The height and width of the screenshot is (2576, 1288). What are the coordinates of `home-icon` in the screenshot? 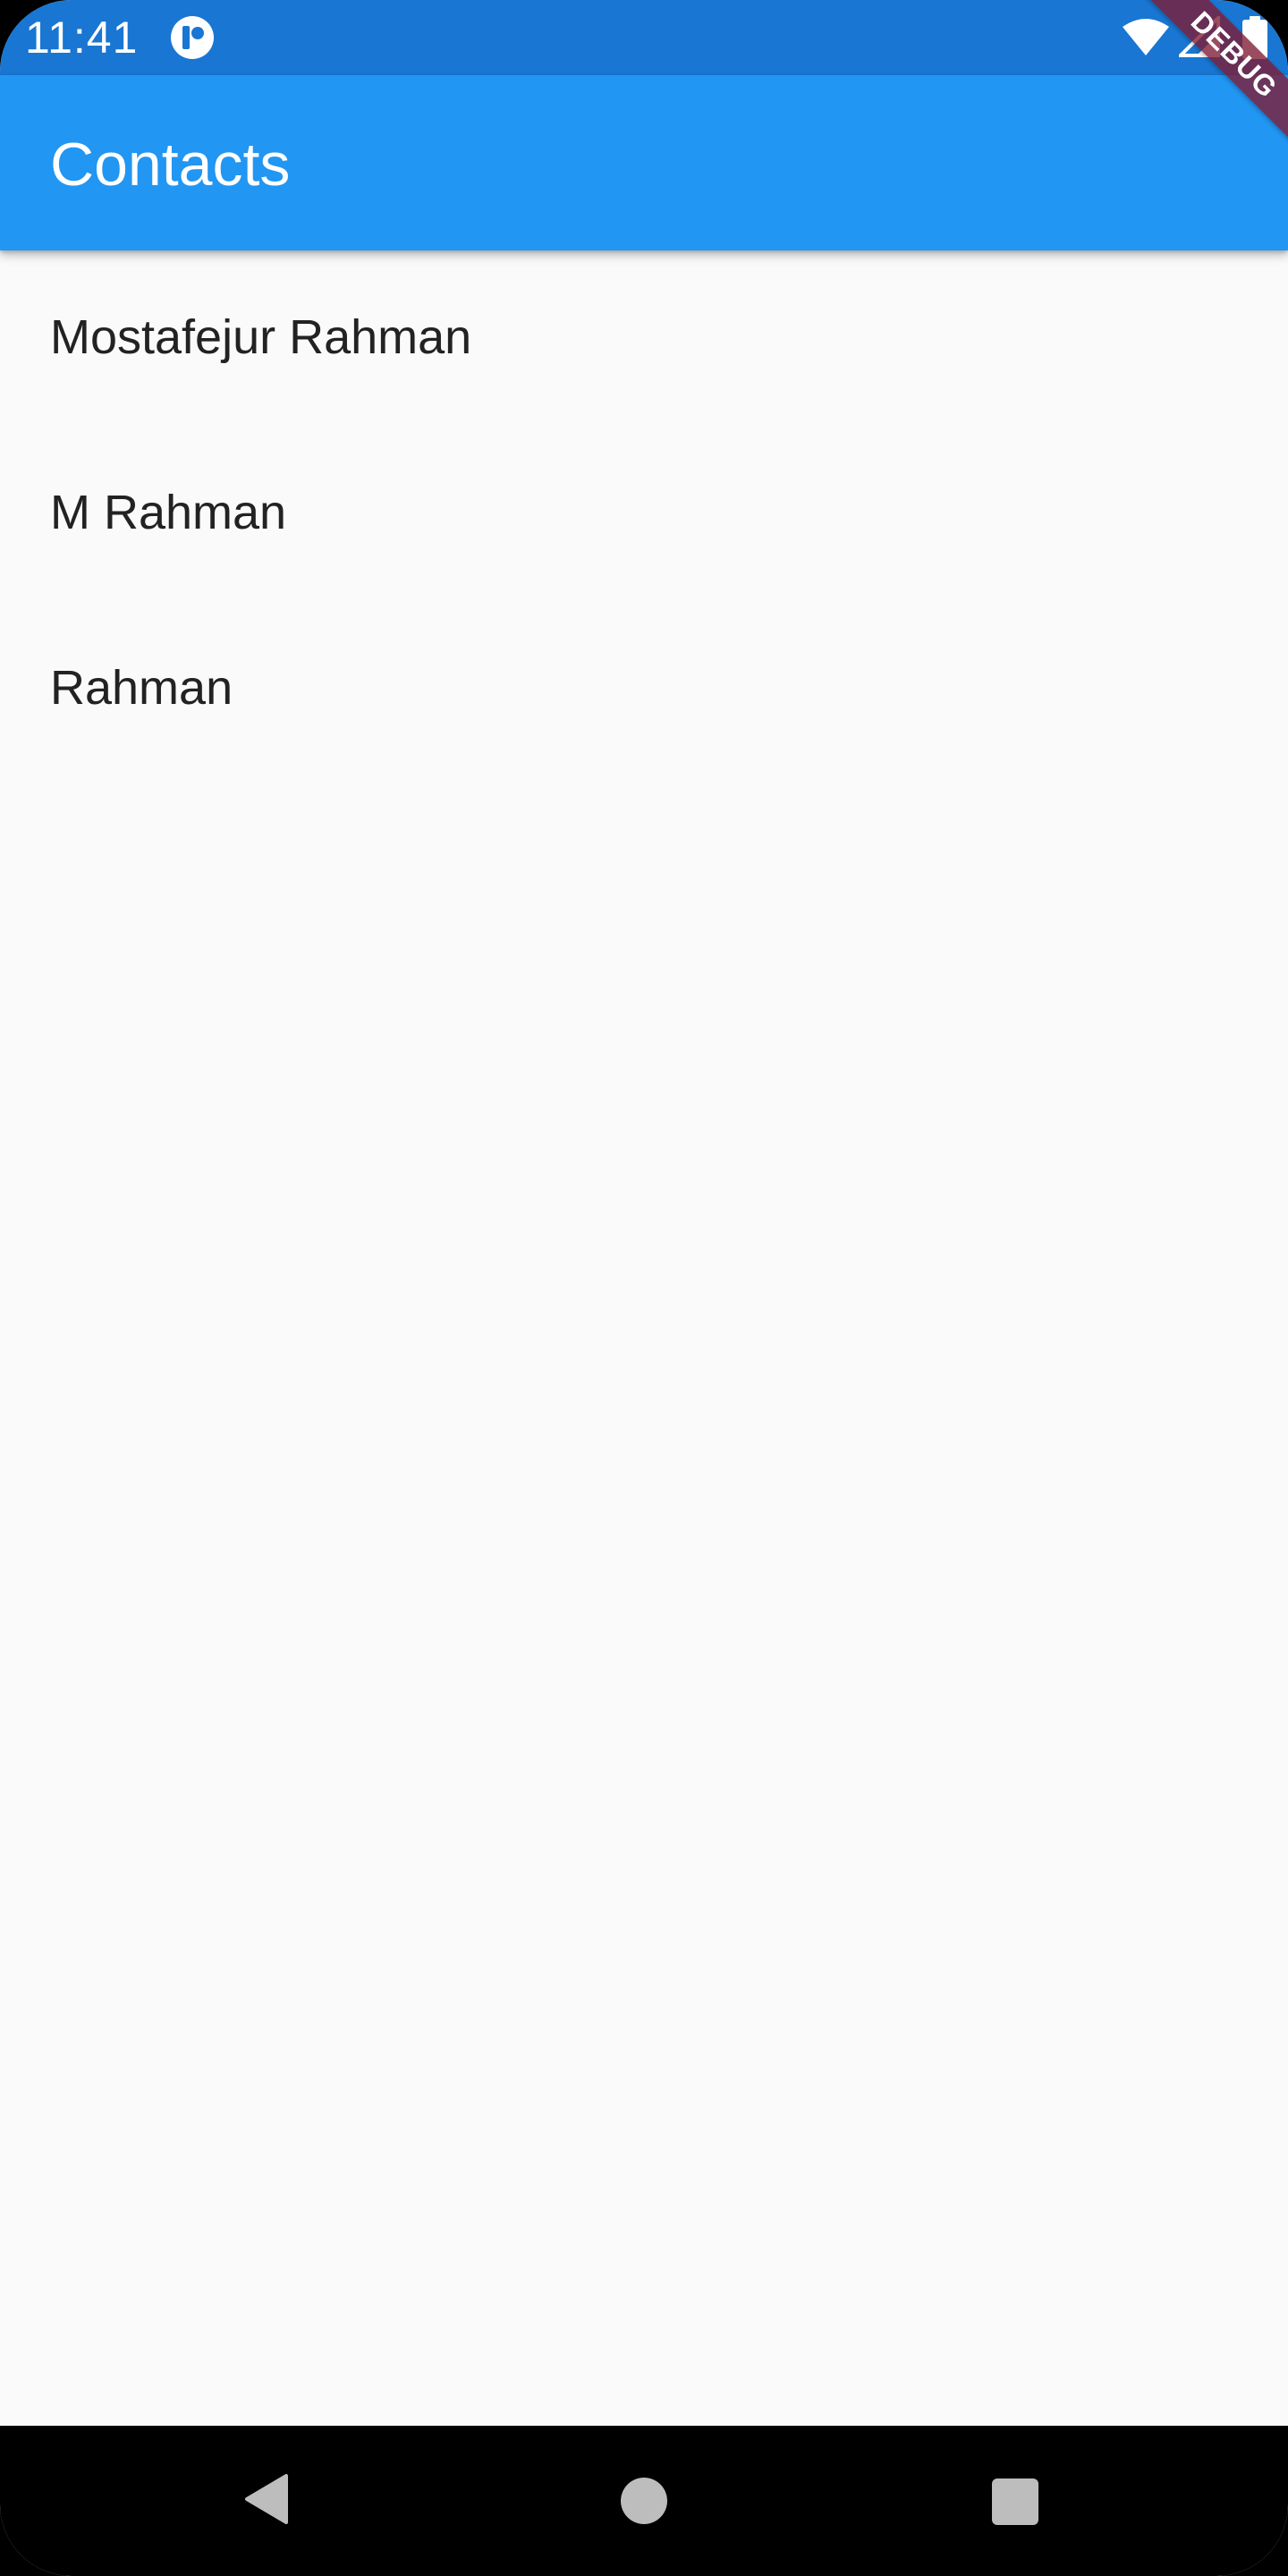 It's located at (644, 2501).